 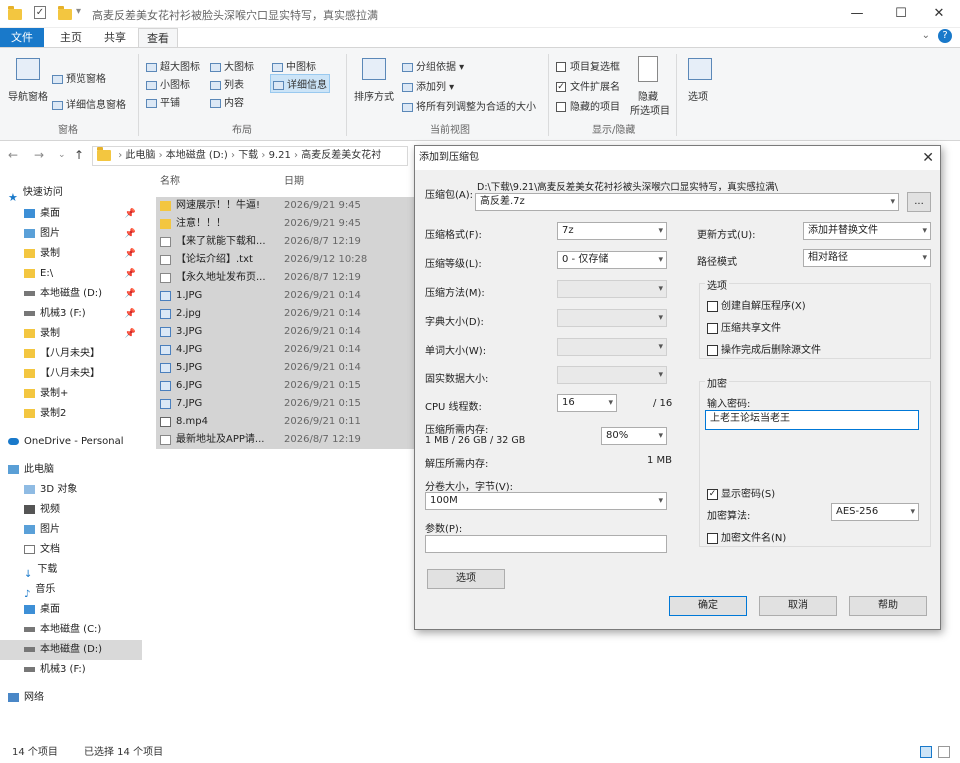 I want to click on item-checkboxes-toggle: 项目复选框, so click(x=588, y=65).